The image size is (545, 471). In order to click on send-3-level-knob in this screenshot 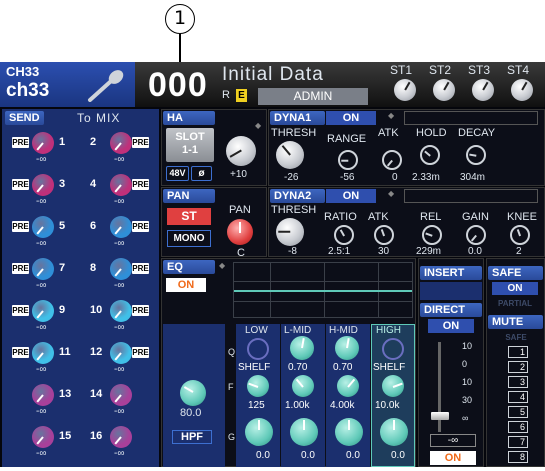, I will do `click(43, 185)`.